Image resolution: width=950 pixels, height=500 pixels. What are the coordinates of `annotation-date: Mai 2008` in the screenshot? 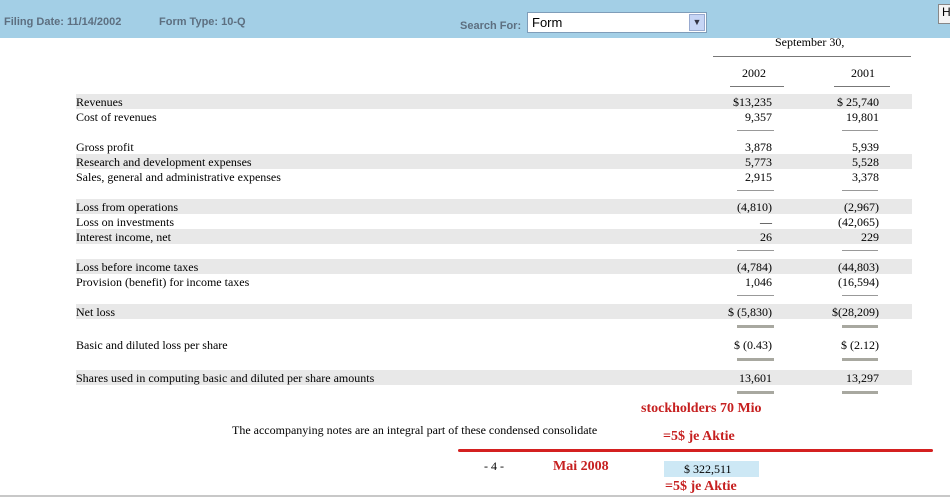 It's located at (581, 466).